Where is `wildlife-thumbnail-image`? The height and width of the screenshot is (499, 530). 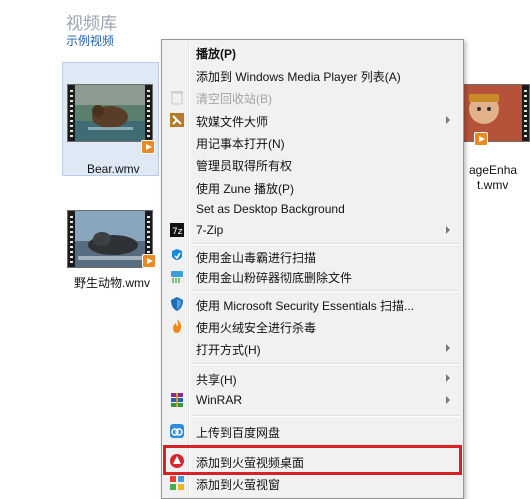 wildlife-thumbnail-image is located at coordinates (110, 239).